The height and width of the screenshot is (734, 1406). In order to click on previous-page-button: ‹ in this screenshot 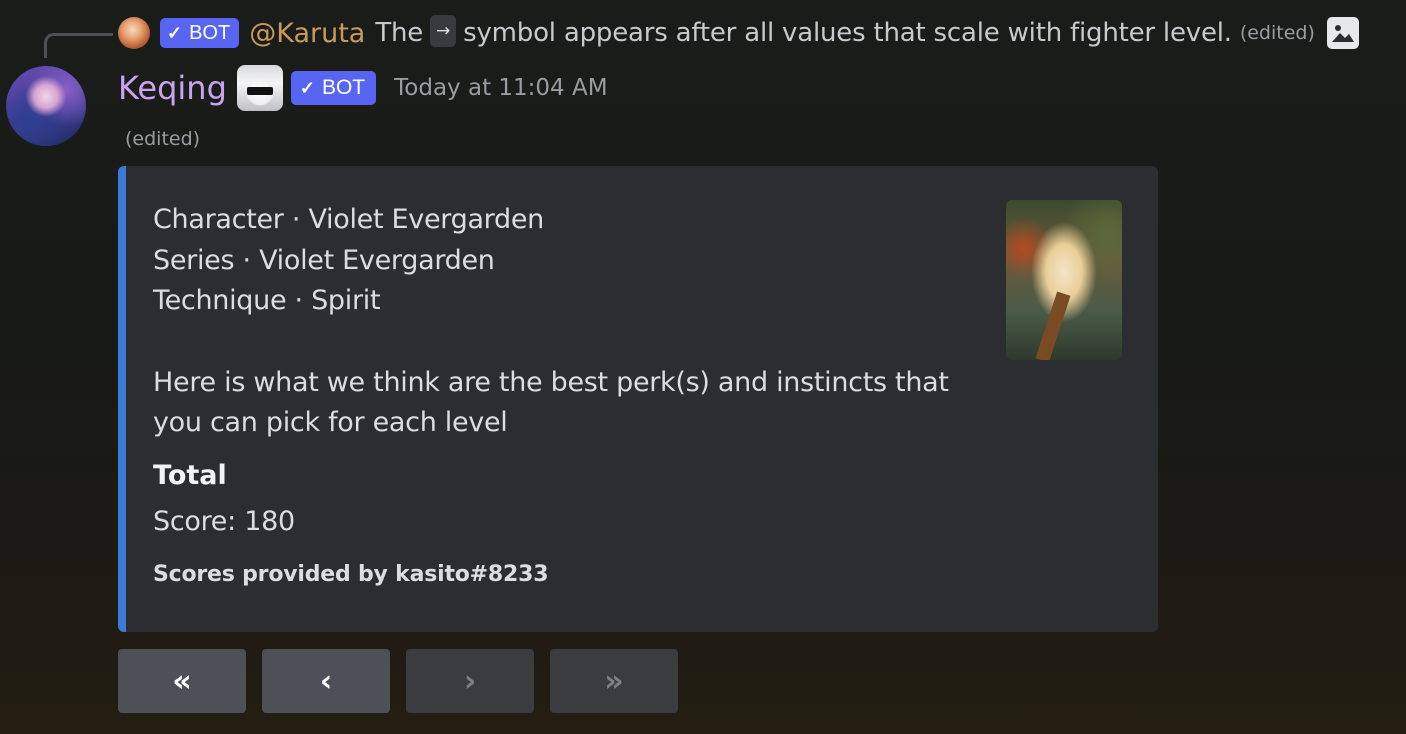, I will do `click(326, 681)`.